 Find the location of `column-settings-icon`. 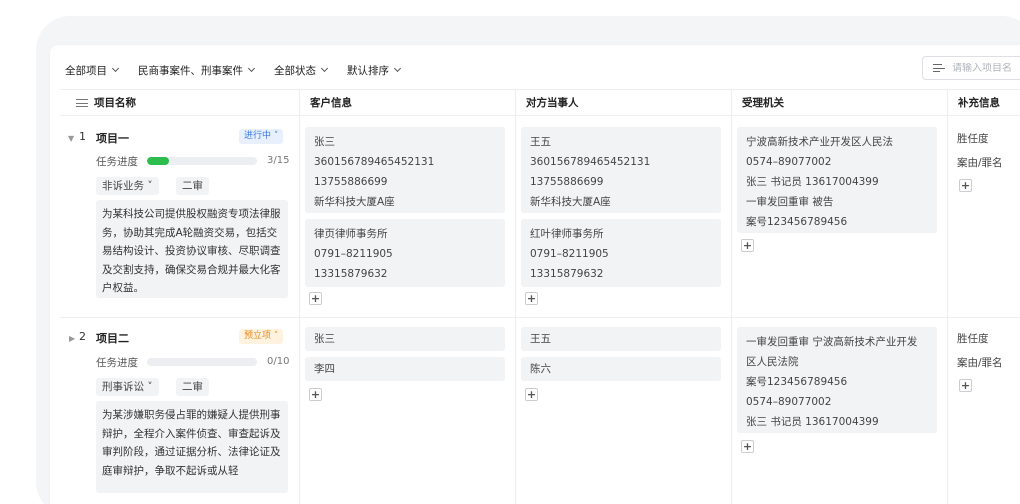

column-settings-icon is located at coordinates (82, 103).